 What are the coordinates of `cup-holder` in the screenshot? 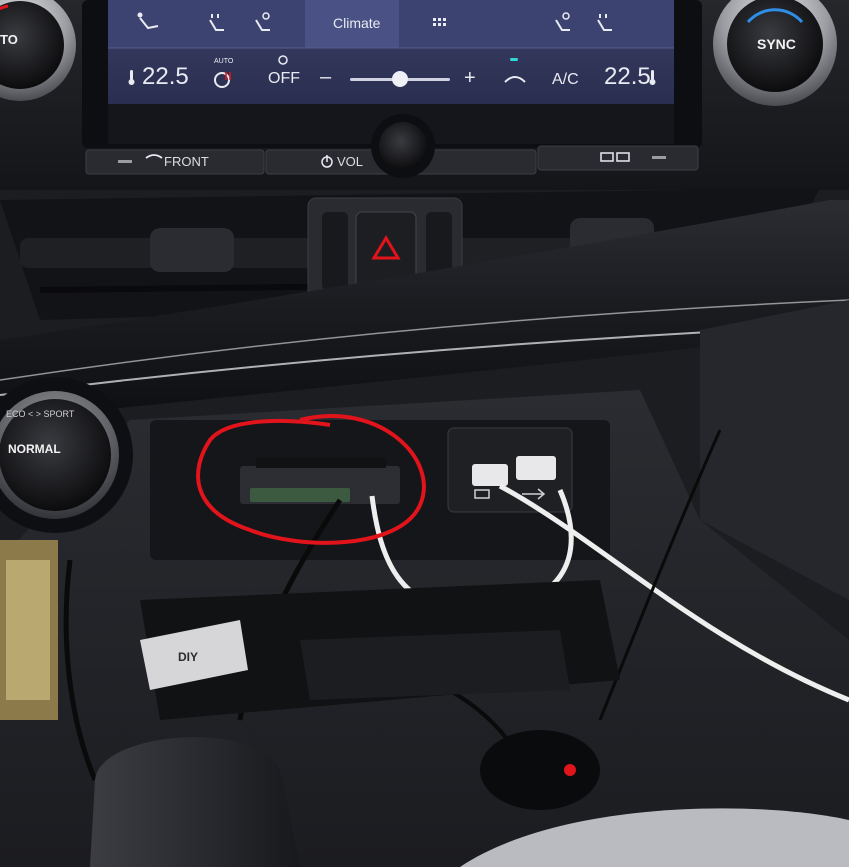 It's located at (540, 770).